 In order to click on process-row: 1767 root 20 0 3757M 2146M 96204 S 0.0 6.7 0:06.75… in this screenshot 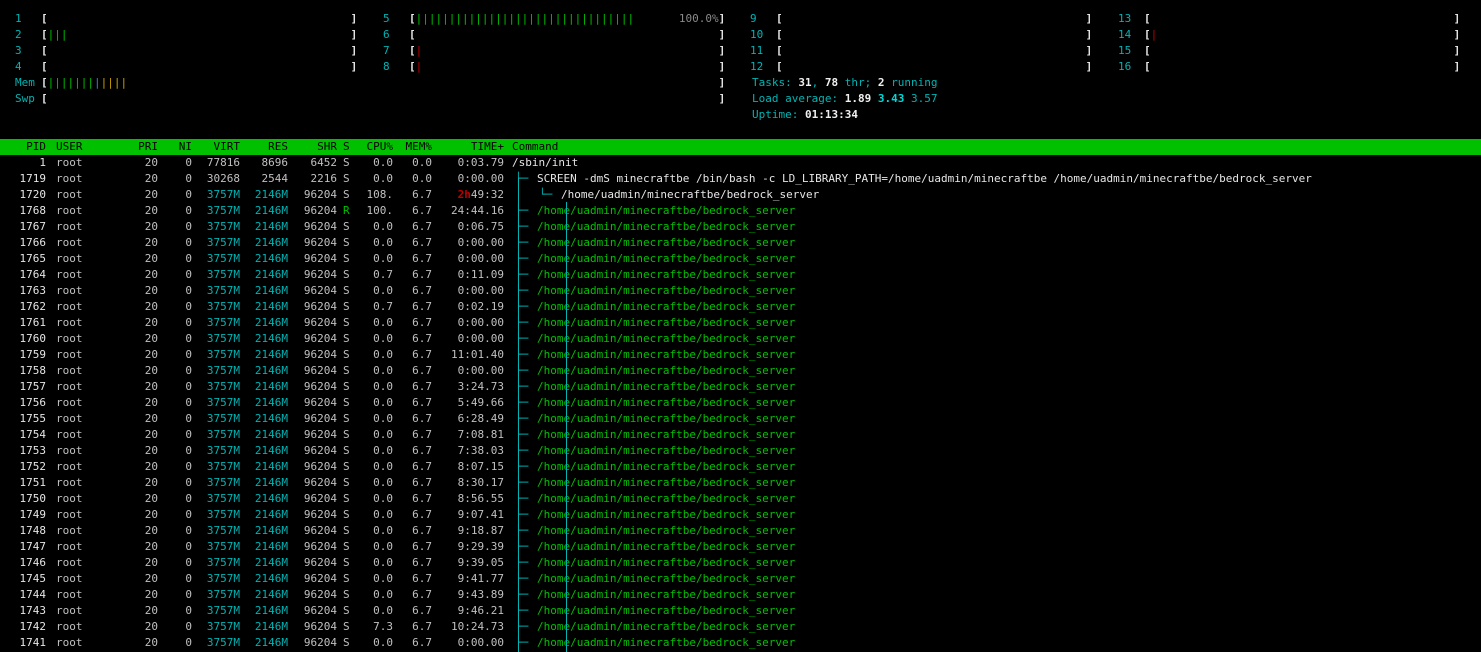, I will do `click(740, 227)`.